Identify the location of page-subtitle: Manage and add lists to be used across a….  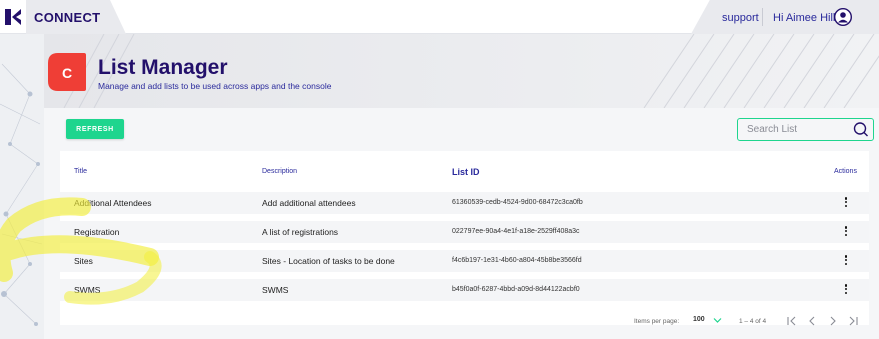
(215, 86).